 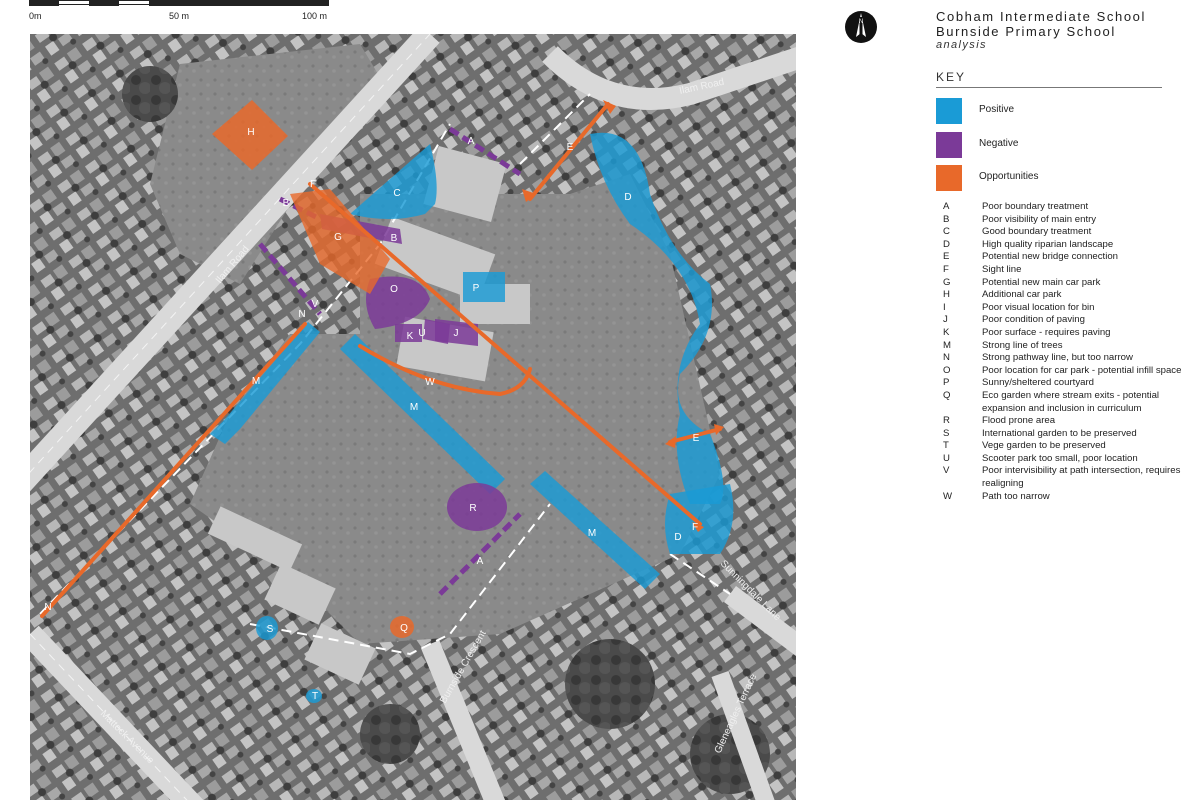 I want to click on zone-label: V, so click(x=315, y=304).